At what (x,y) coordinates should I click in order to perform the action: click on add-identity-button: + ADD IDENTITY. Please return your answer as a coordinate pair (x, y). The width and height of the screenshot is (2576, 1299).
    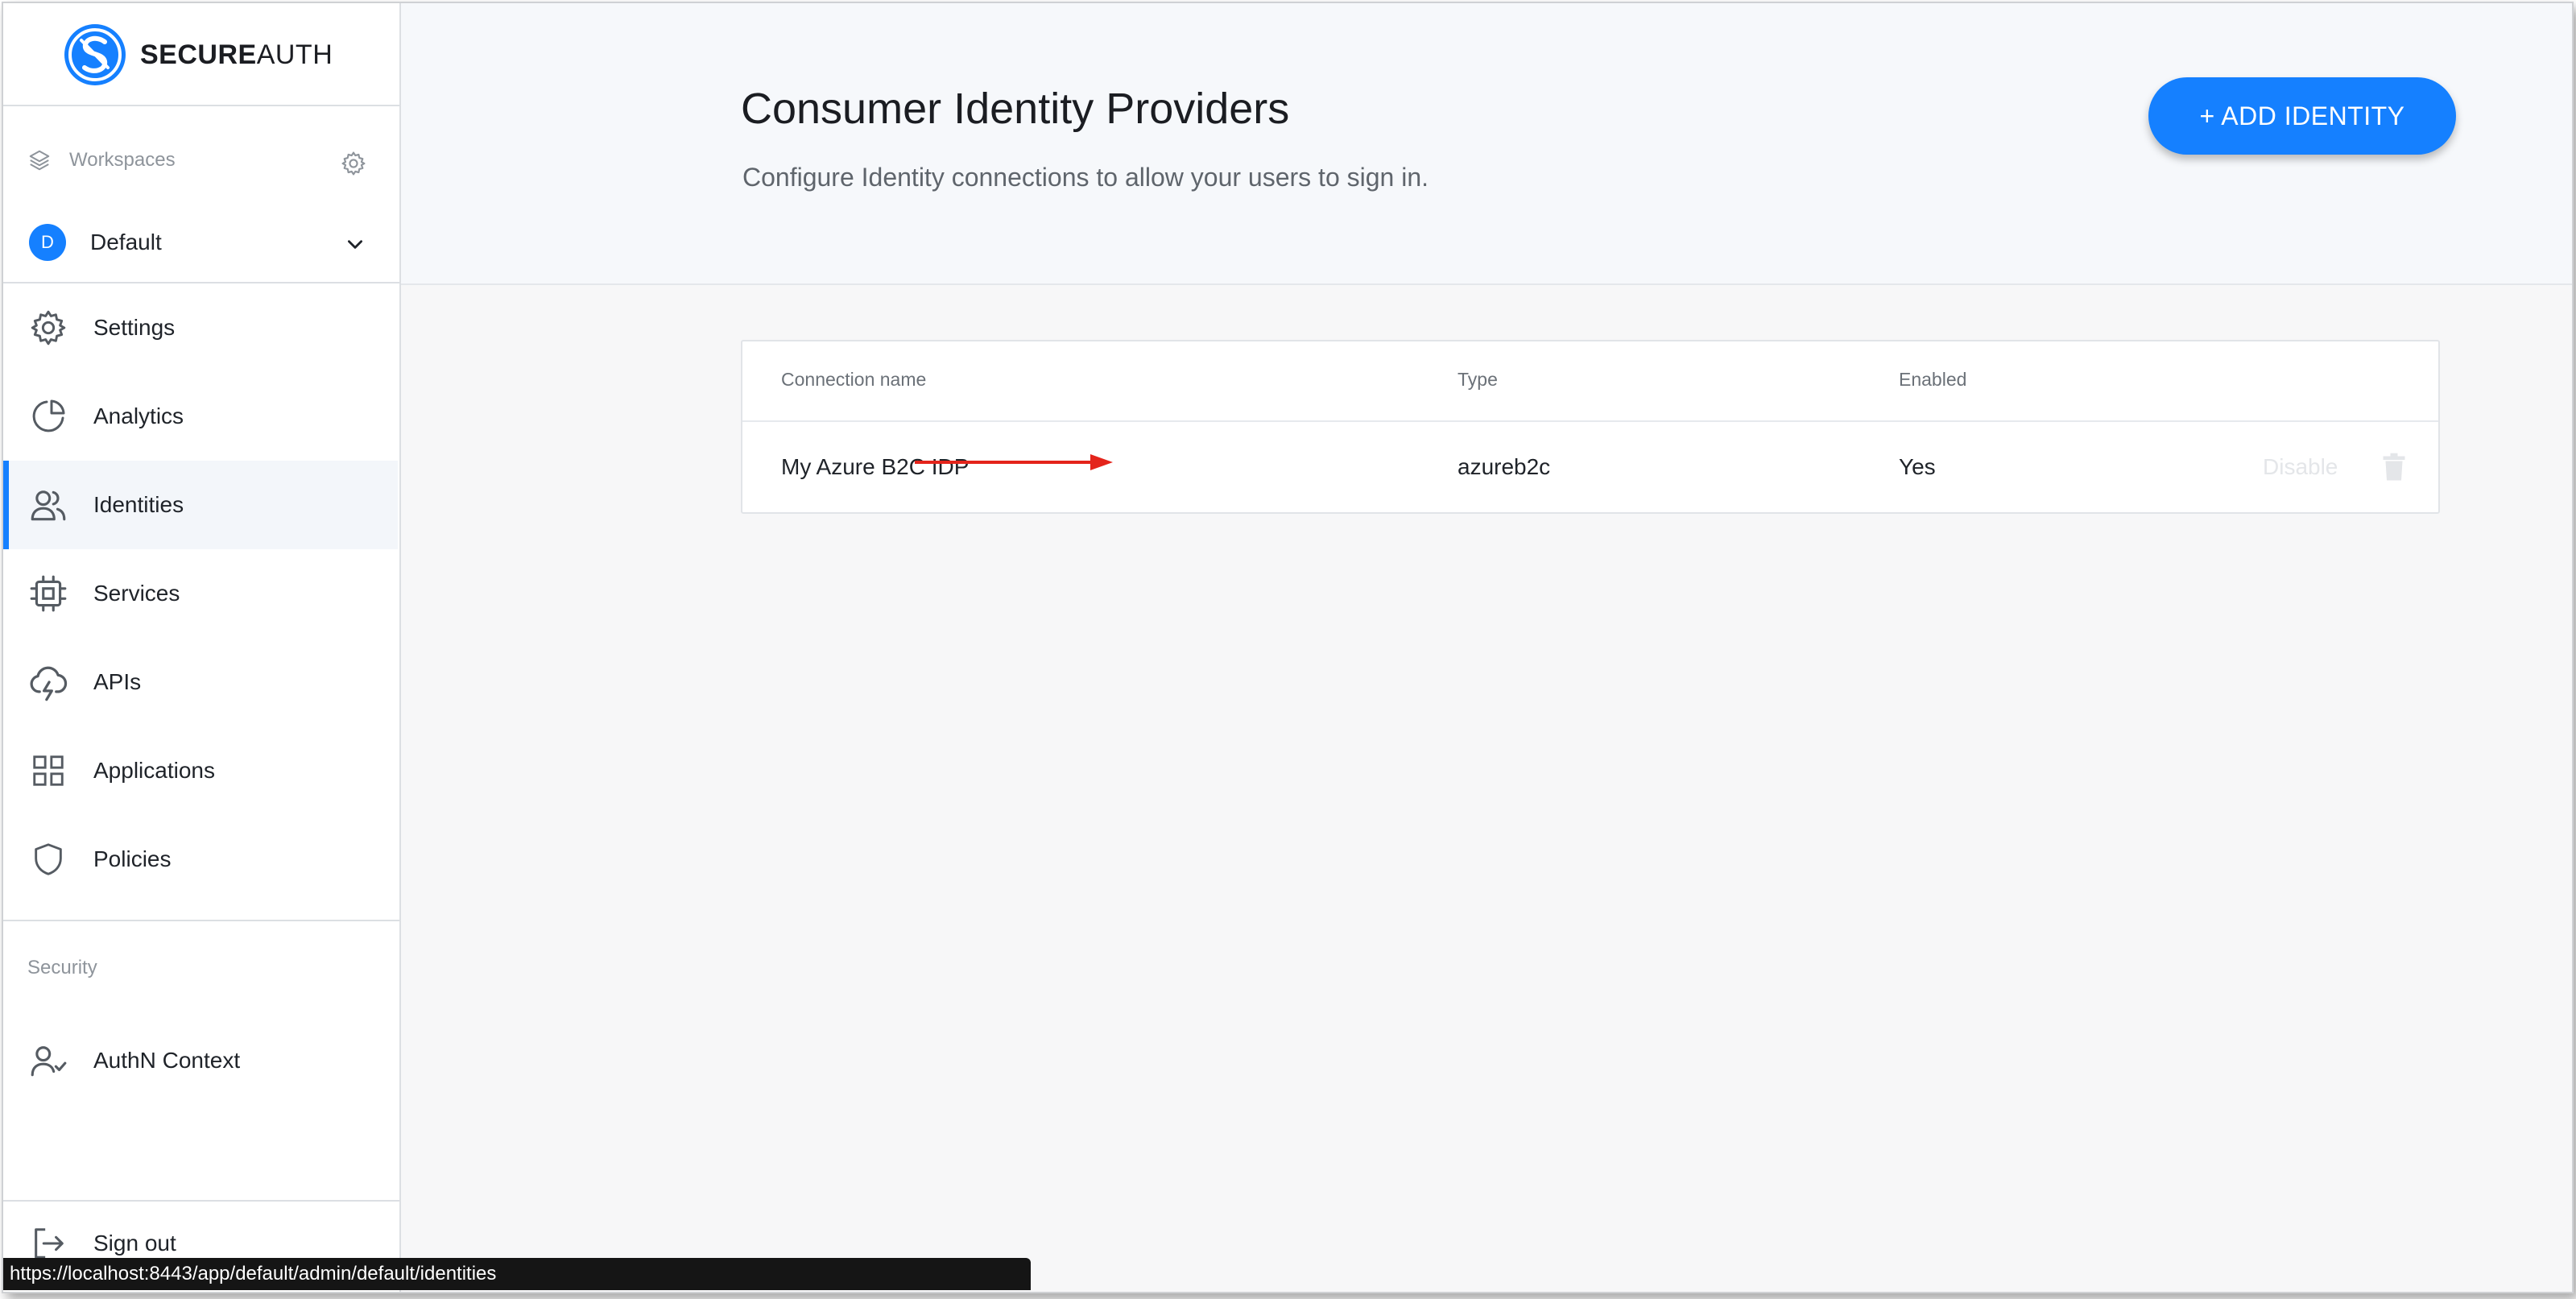
    Looking at the image, I should click on (2302, 116).